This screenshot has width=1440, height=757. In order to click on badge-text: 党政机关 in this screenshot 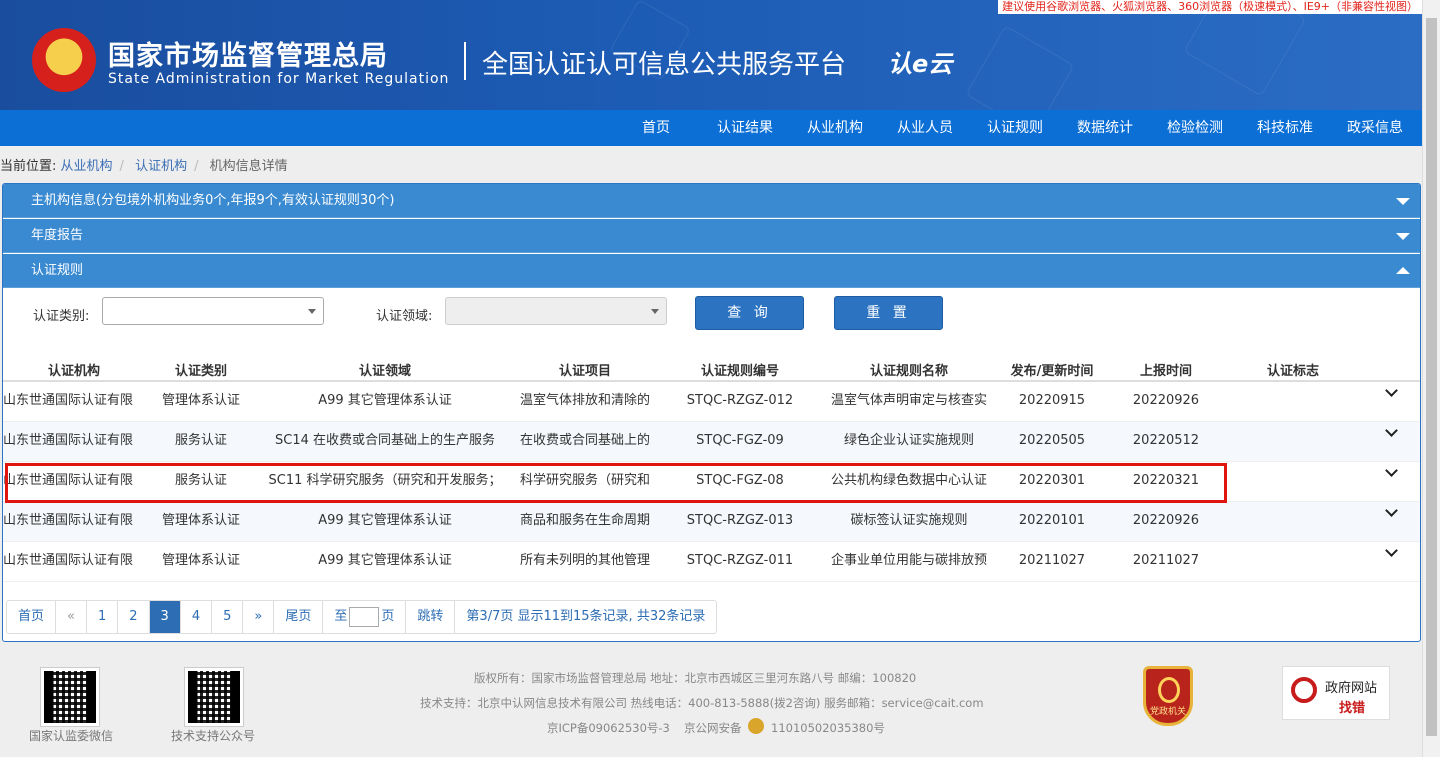, I will do `click(1167, 712)`.